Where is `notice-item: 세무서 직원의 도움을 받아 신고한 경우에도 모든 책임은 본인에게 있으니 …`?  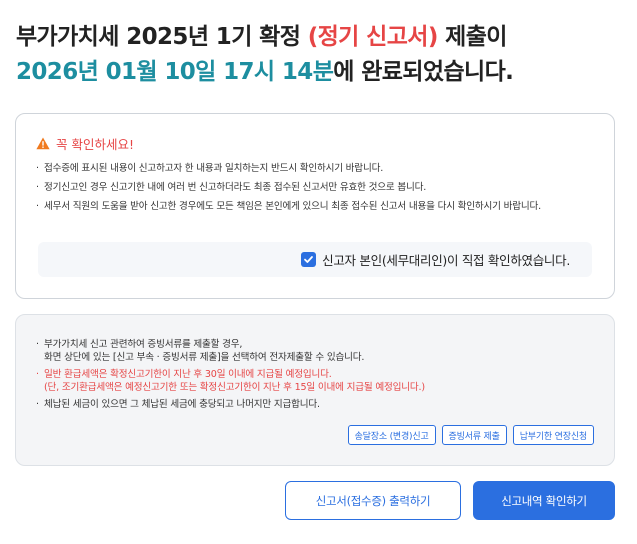
notice-item: 세무서 직원의 도움을 받아 신고한 경우에도 모든 책임은 본인에게 있으니 … is located at coordinates (316, 206).